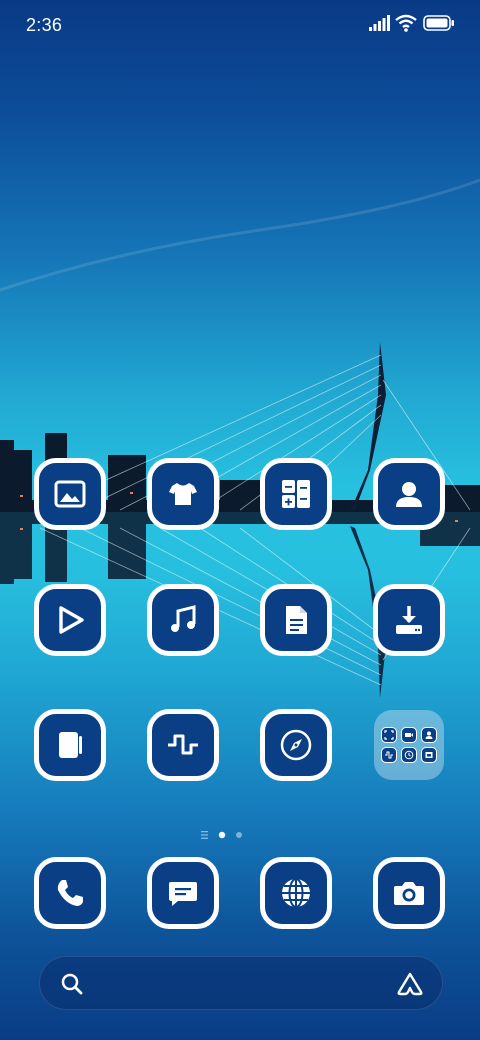 Image resolution: width=480 pixels, height=1040 pixels. Describe the element at coordinates (438, 23) in the screenshot. I see `battery-icon` at that location.